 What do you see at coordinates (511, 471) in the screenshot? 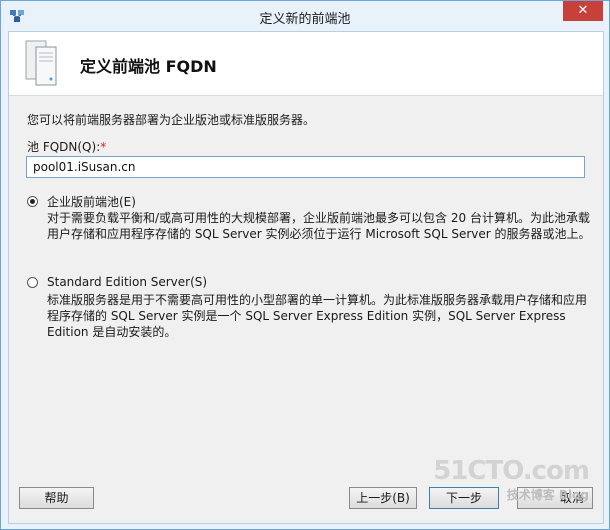
I see `watermark-site: 51CTO.com` at bounding box center [511, 471].